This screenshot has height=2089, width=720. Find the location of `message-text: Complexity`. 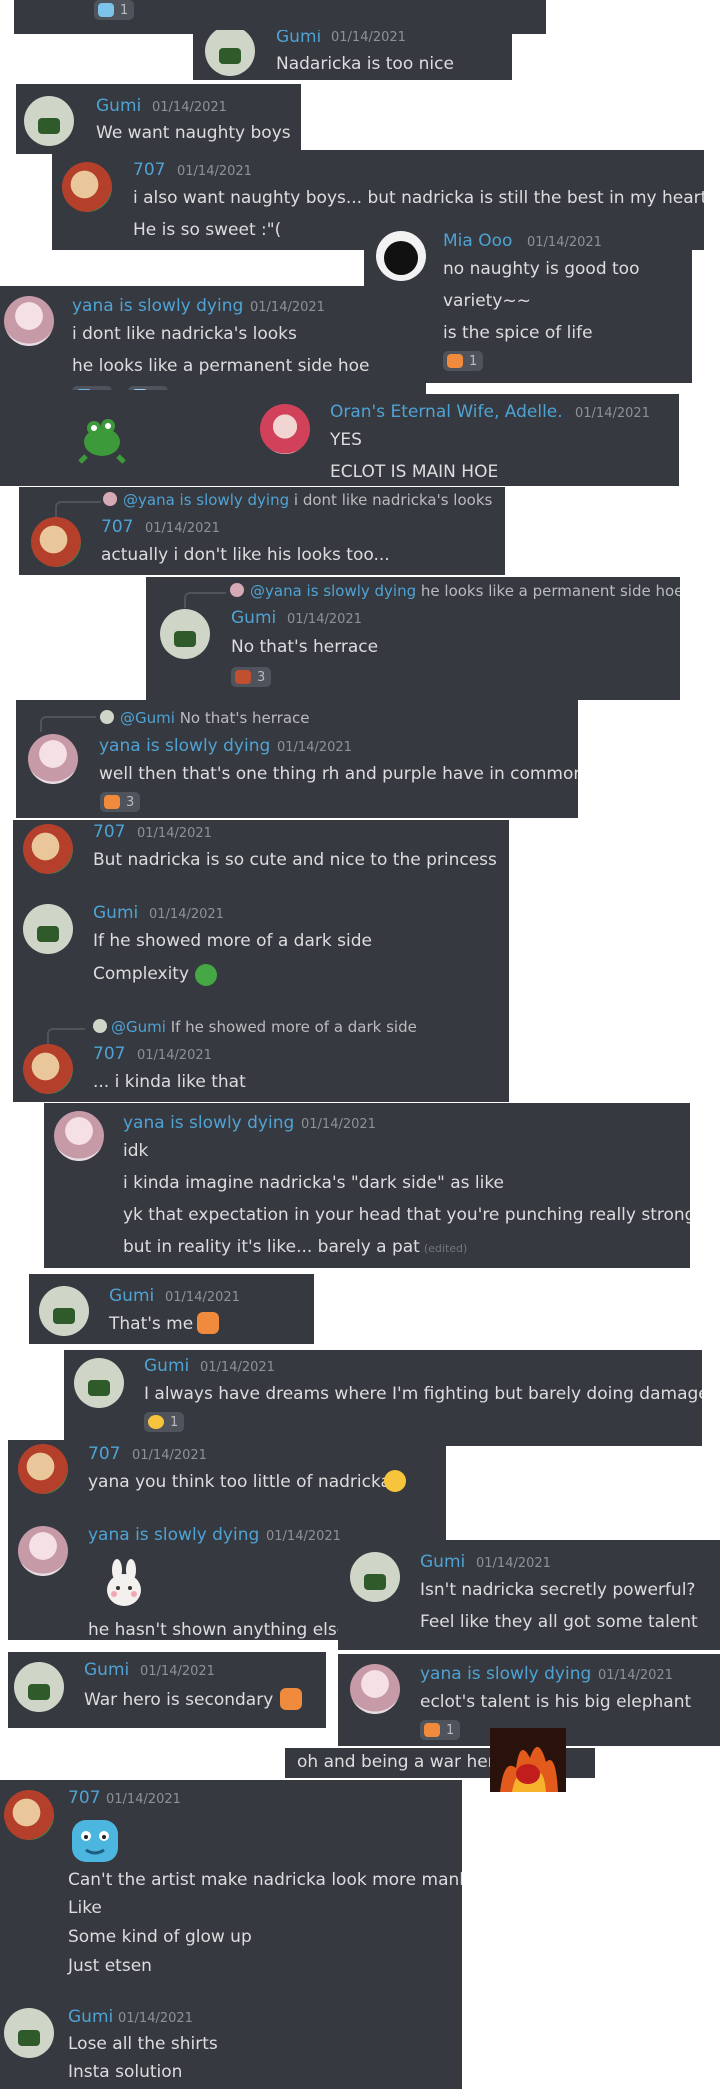

message-text: Complexity is located at coordinates (141, 974).